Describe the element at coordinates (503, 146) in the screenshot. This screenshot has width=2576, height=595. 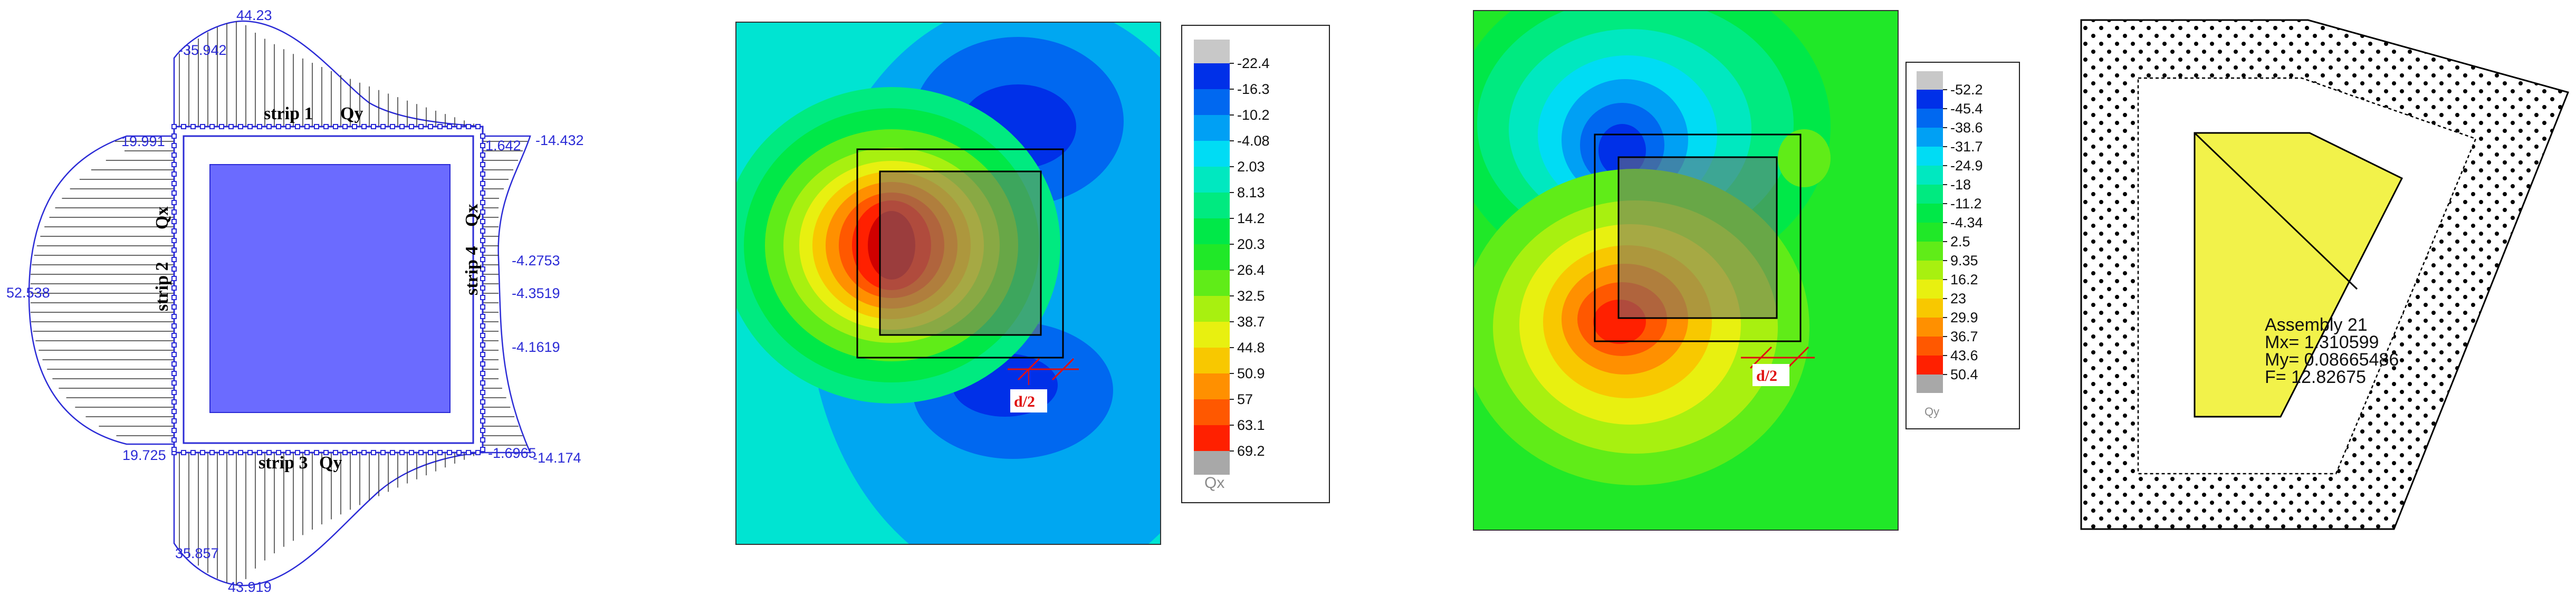
I see `value-top-right-inner: 1.642` at that location.